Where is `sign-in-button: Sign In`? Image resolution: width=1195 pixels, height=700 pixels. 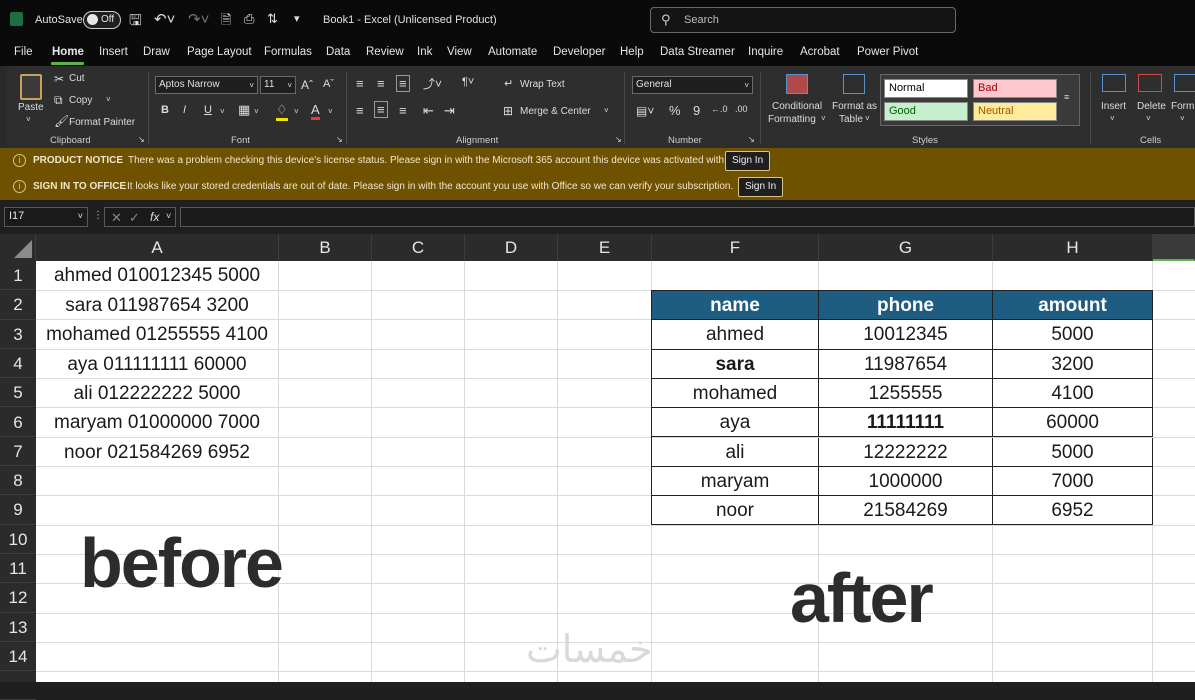 sign-in-button: Sign In is located at coordinates (761, 187).